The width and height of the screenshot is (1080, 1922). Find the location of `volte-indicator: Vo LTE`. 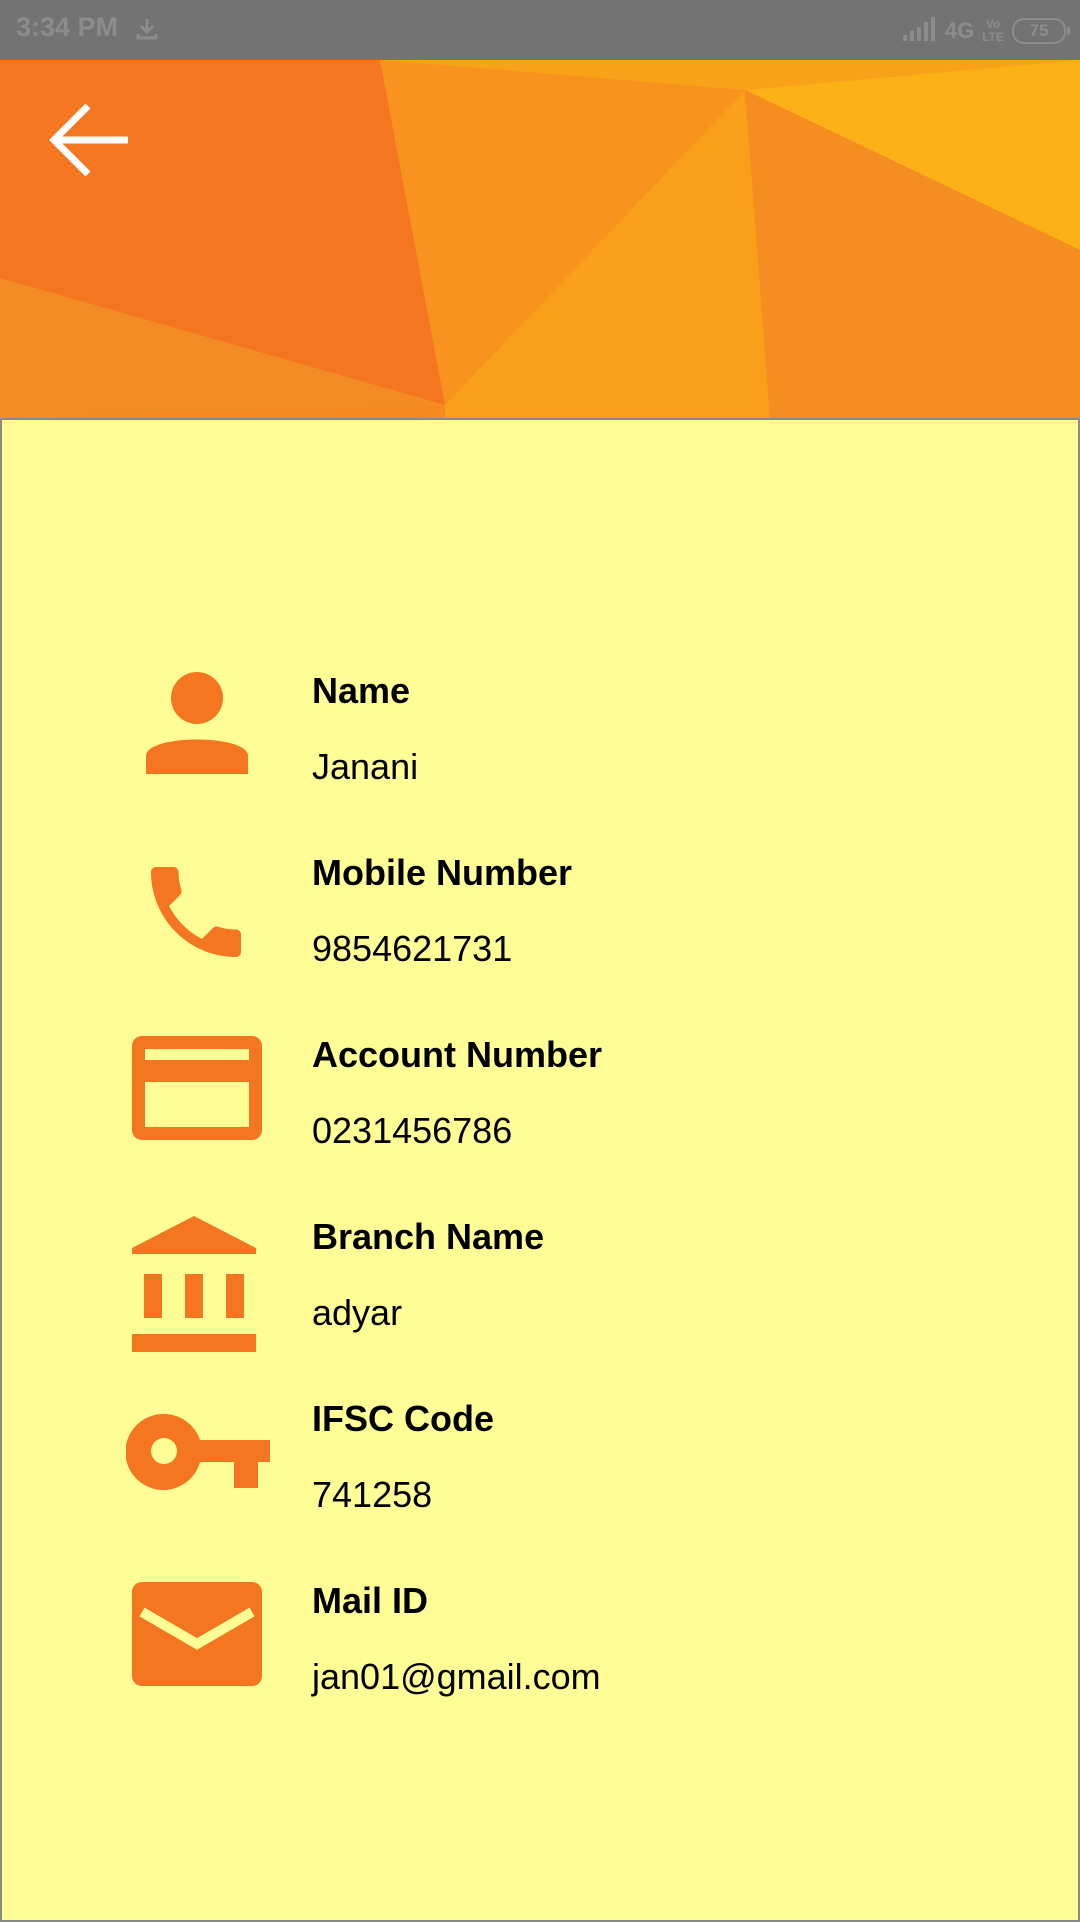

volte-indicator: Vo LTE is located at coordinates (993, 31).